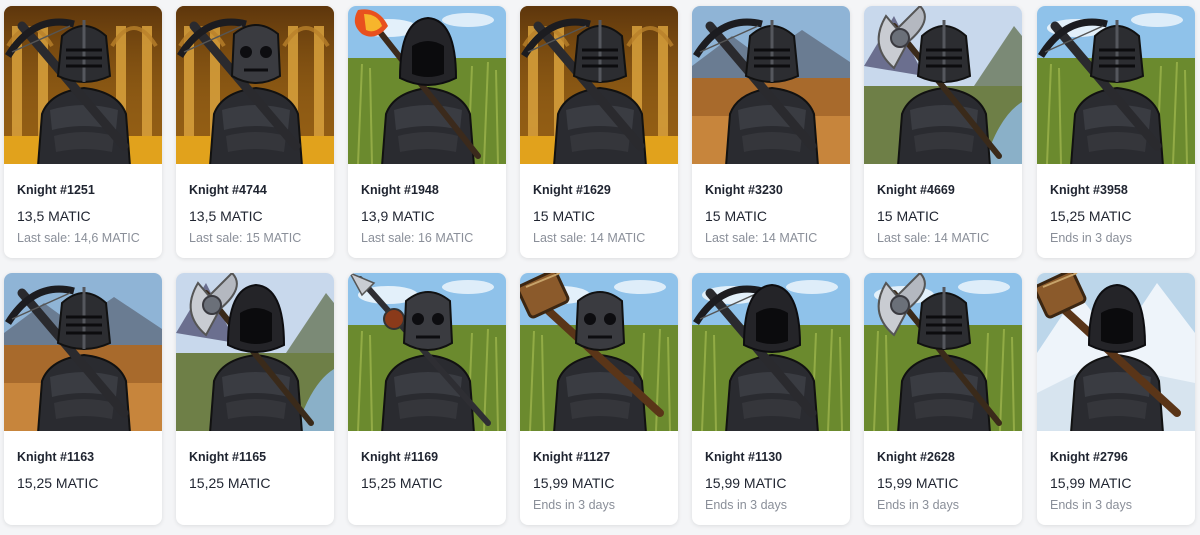  Describe the element at coordinates (86, 473) in the screenshot. I see `nft-info: Knight #1163 15,25 MATIC` at that location.